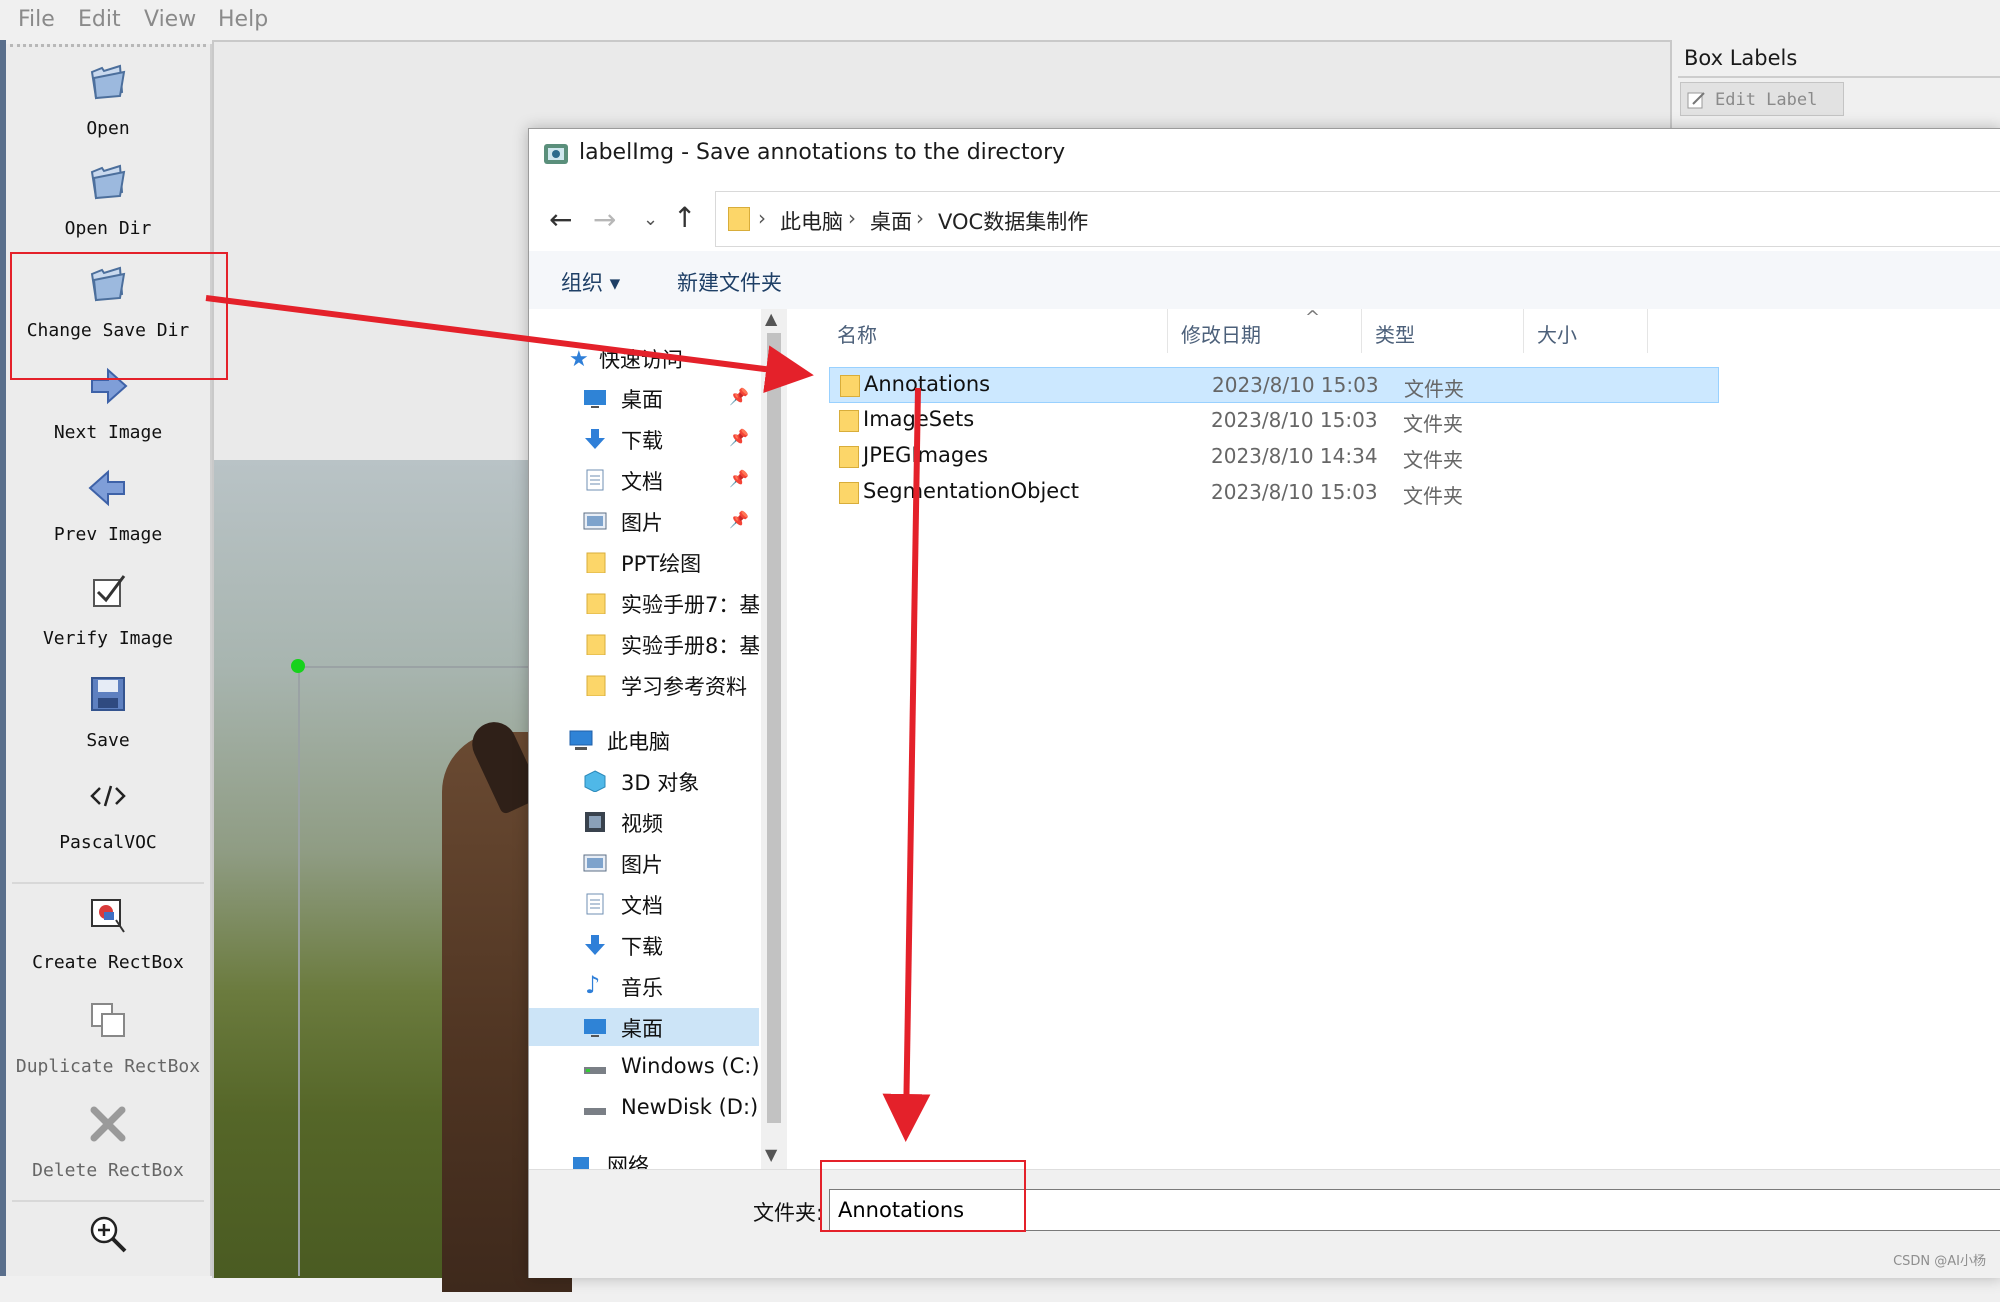 The width and height of the screenshot is (2000, 1302). I want to click on annotation-highlight-change-save-dir, so click(119, 316).